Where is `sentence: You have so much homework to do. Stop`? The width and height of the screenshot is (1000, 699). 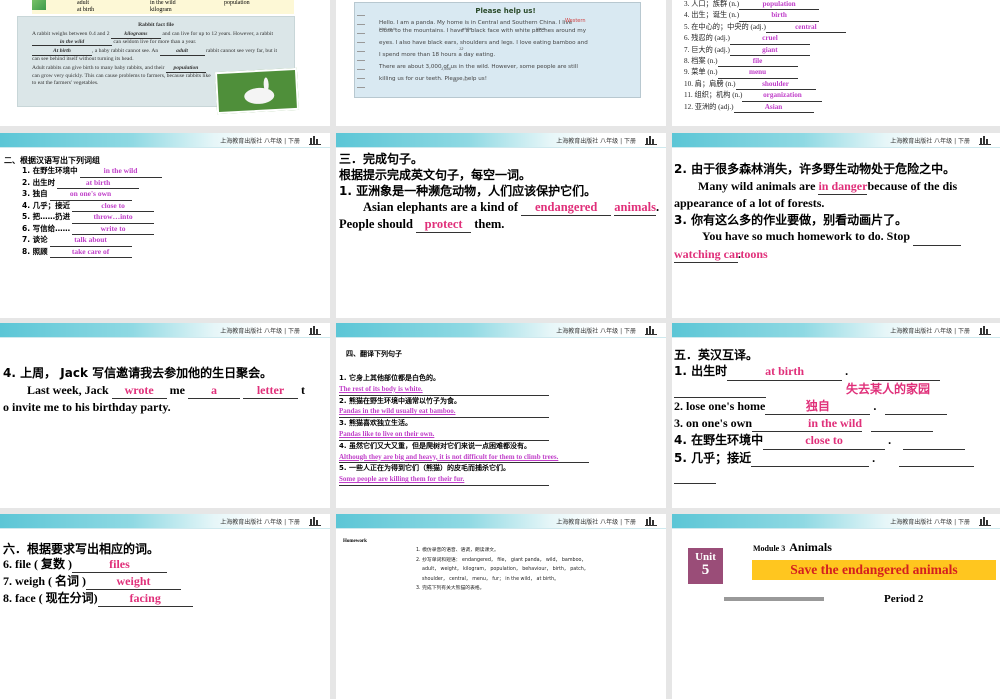 sentence: You have so much homework to do. Stop is located at coordinates (837, 237).